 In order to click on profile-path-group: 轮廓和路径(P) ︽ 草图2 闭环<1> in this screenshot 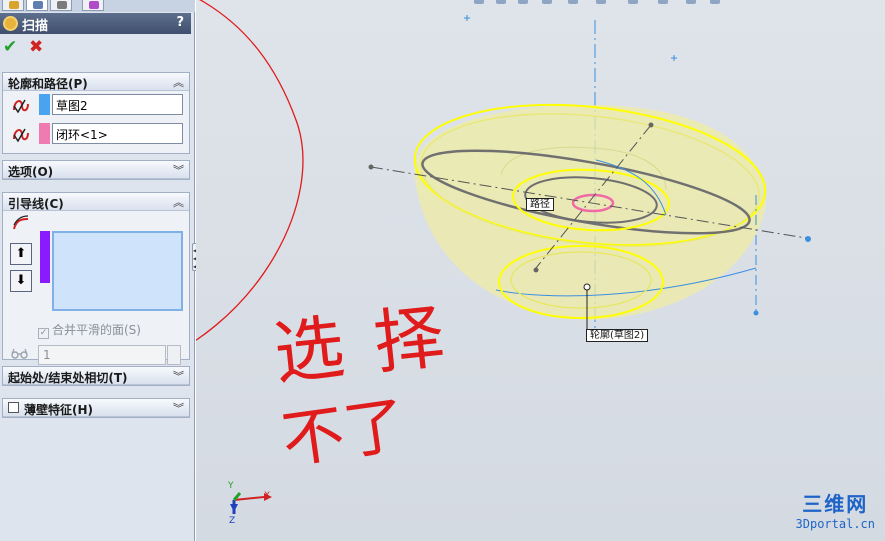, I will do `click(96, 113)`.